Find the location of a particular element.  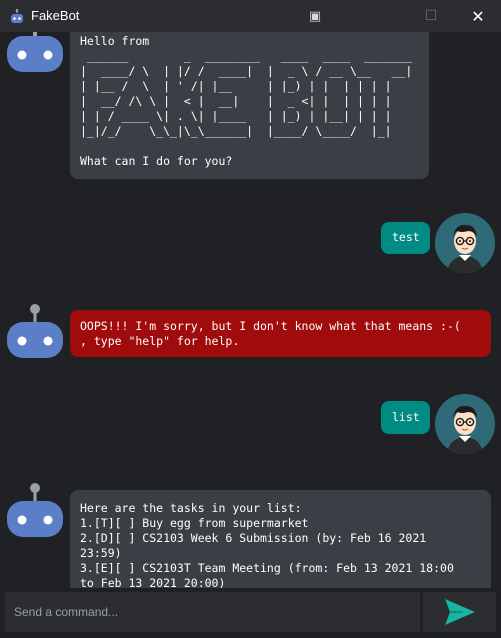

robot-app-icon is located at coordinates (17, 16).